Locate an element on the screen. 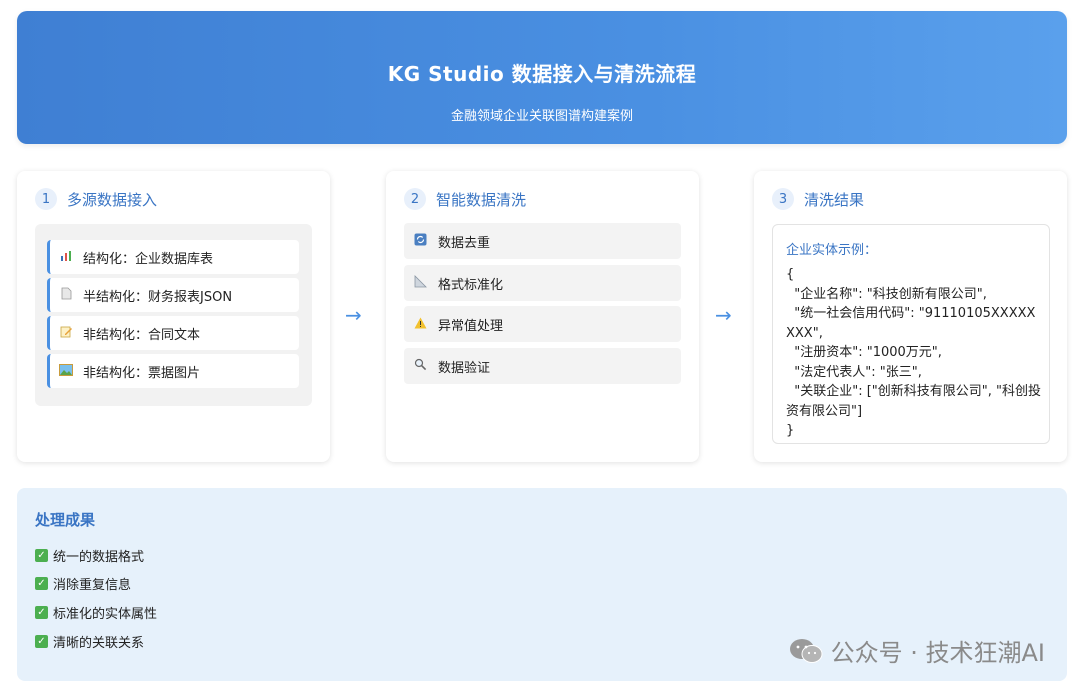 The width and height of the screenshot is (1080, 694). summary-item-label: 统一的数据格式 is located at coordinates (98, 555).